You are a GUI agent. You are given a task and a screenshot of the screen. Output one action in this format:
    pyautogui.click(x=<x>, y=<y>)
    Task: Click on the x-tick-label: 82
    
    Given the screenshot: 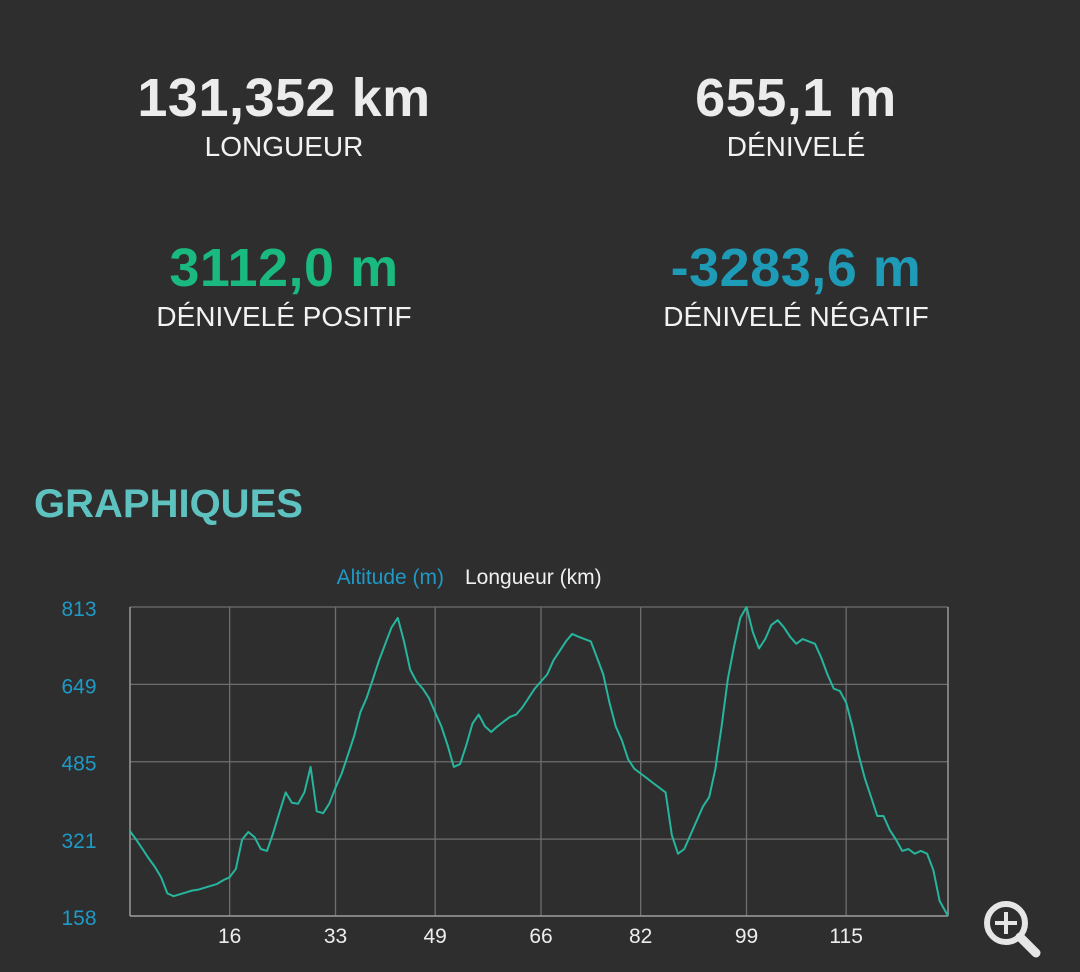 What is the action you would take?
    pyautogui.click(x=640, y=936)
    